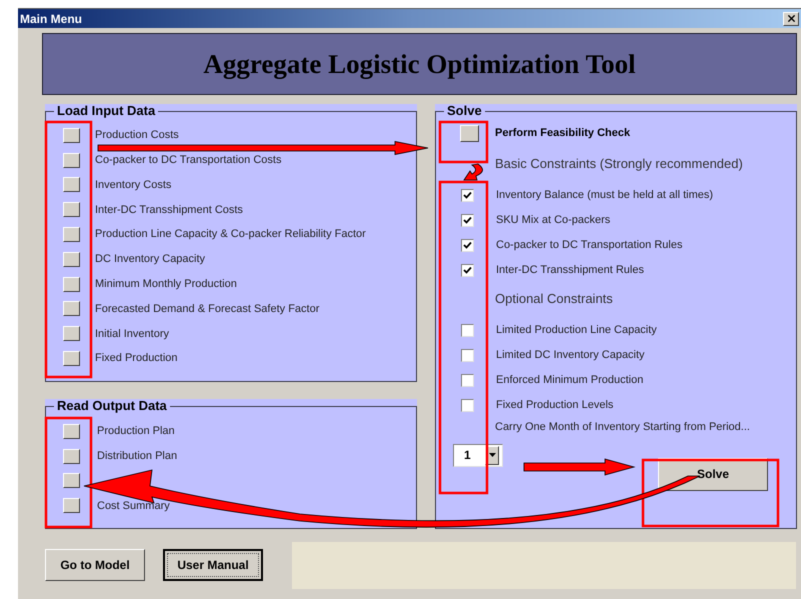  Describe the element at coordinates (95, 565) in the screenshot. I see `footer-button: Go to Model` at that location.